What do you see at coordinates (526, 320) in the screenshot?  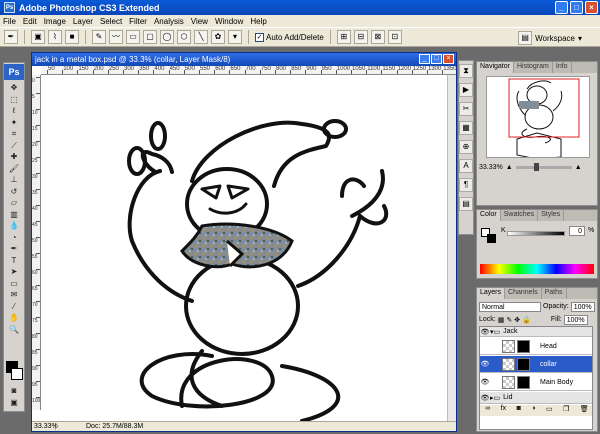 I see `lock-all-icon: 🔒` at bounding box center [526, 320].